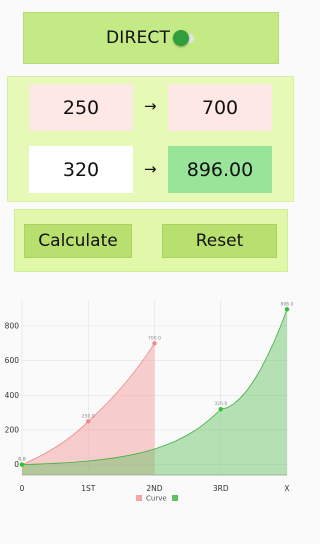 The image size is (320, 544). Describe the element at coordinates (12, 325) in the screenshot. I see `y-tick-label: 800` at that location.